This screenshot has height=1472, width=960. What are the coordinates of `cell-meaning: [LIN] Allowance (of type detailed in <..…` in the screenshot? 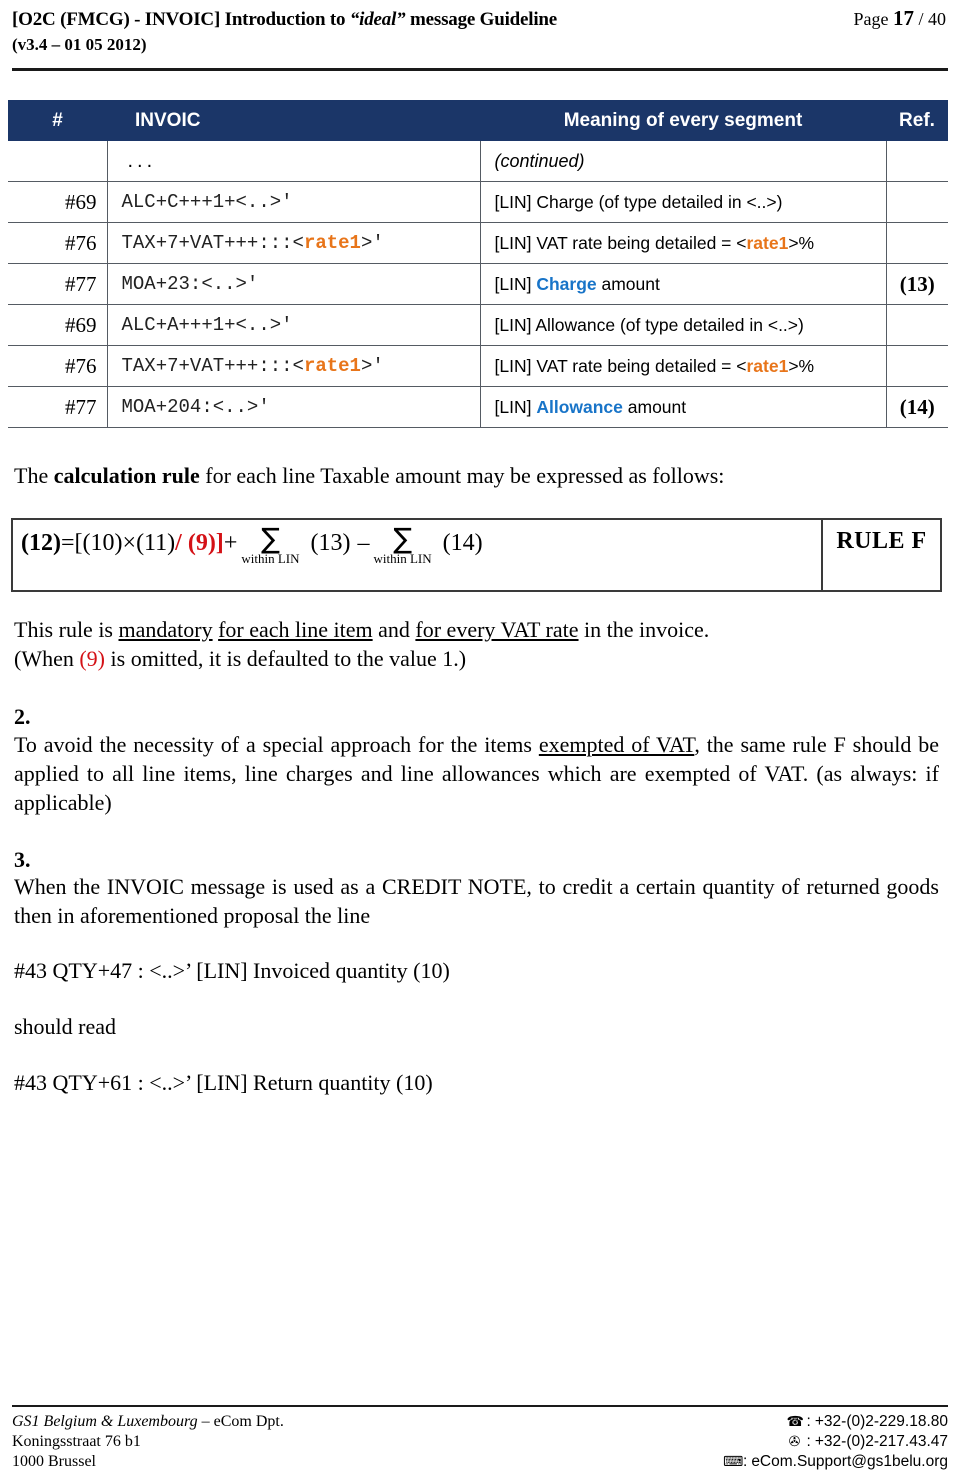 It's located at (683, 325).